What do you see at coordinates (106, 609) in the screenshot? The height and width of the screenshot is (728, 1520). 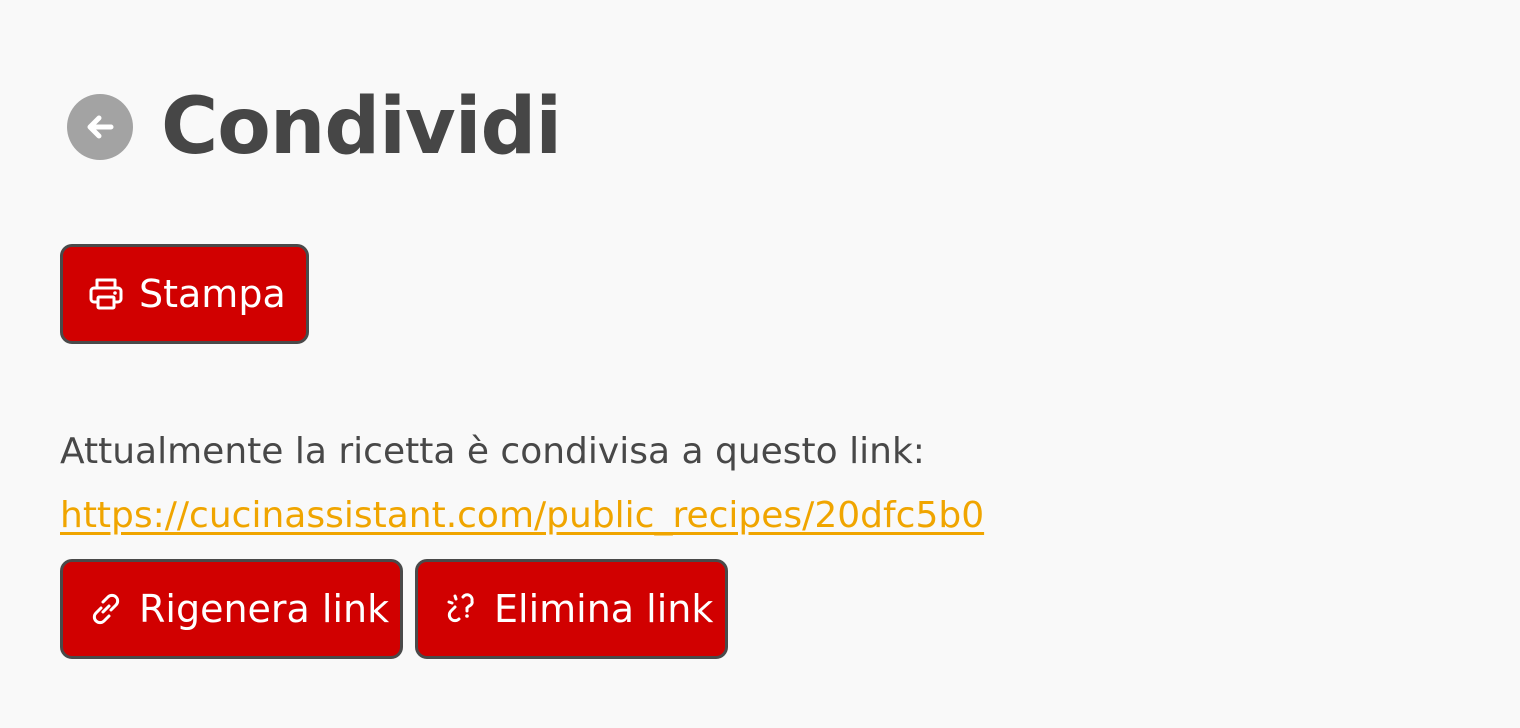 I see `link-icon` at bounding box center [106, 609].